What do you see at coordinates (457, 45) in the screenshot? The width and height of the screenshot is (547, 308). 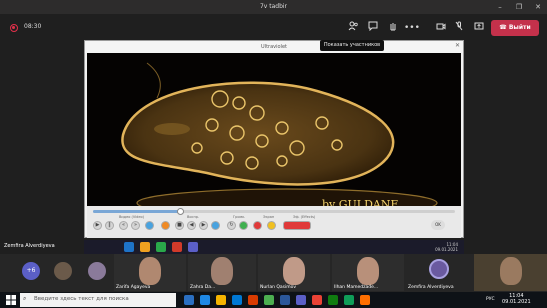 I see `shared-window-close-icon: ✕` at bounding box center [457, 45].